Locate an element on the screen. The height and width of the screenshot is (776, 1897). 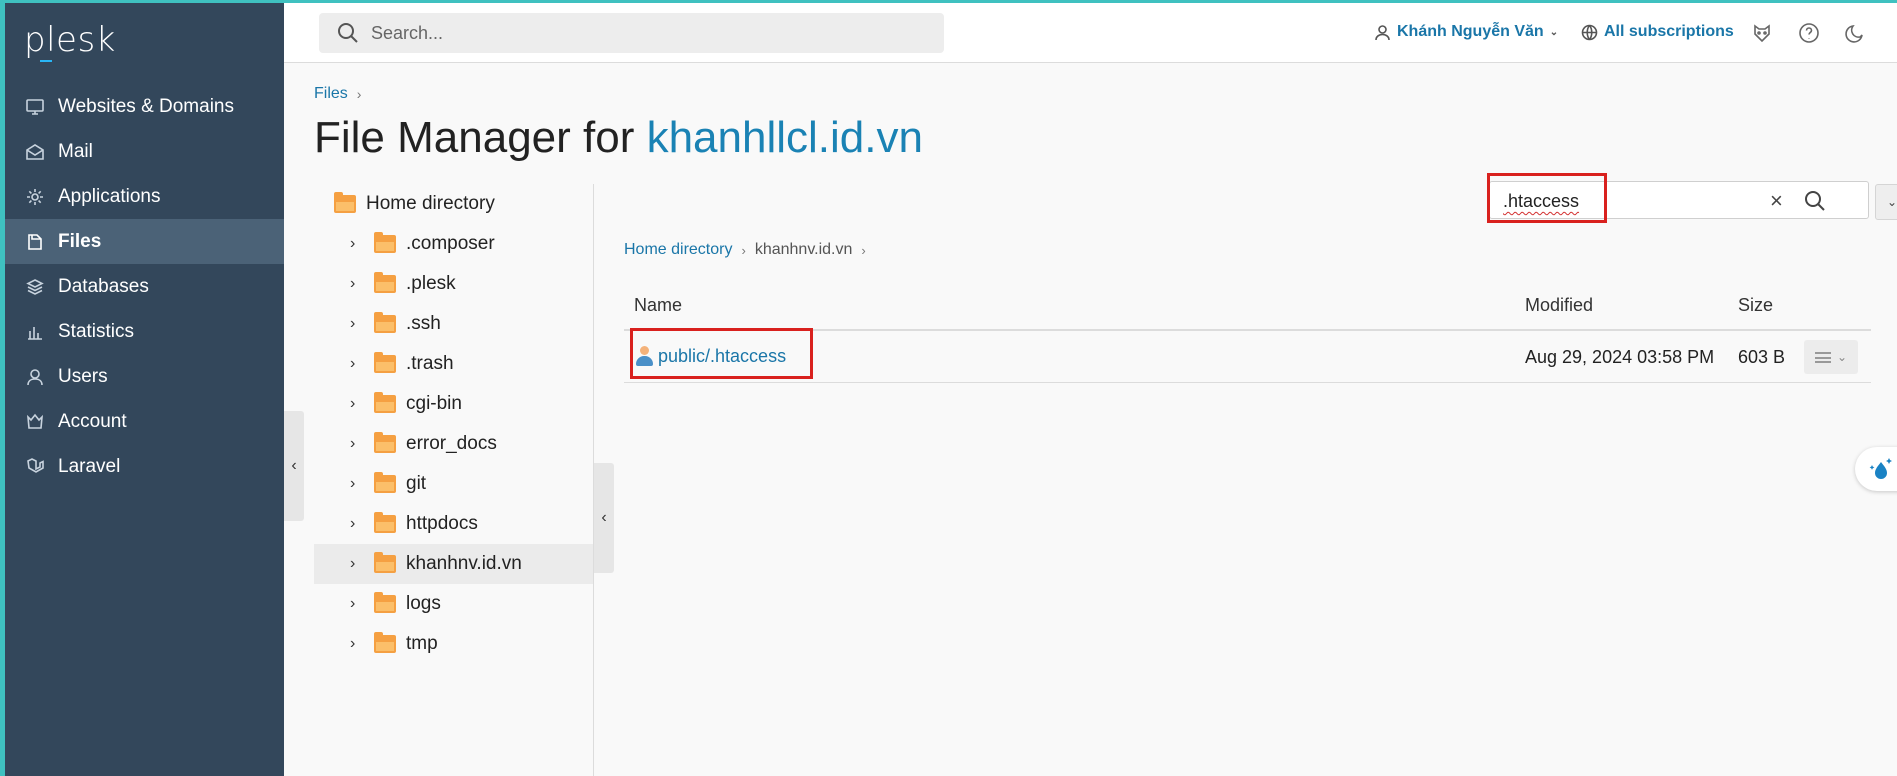
nav-item-users: Users is located at coordinates (144, 376).